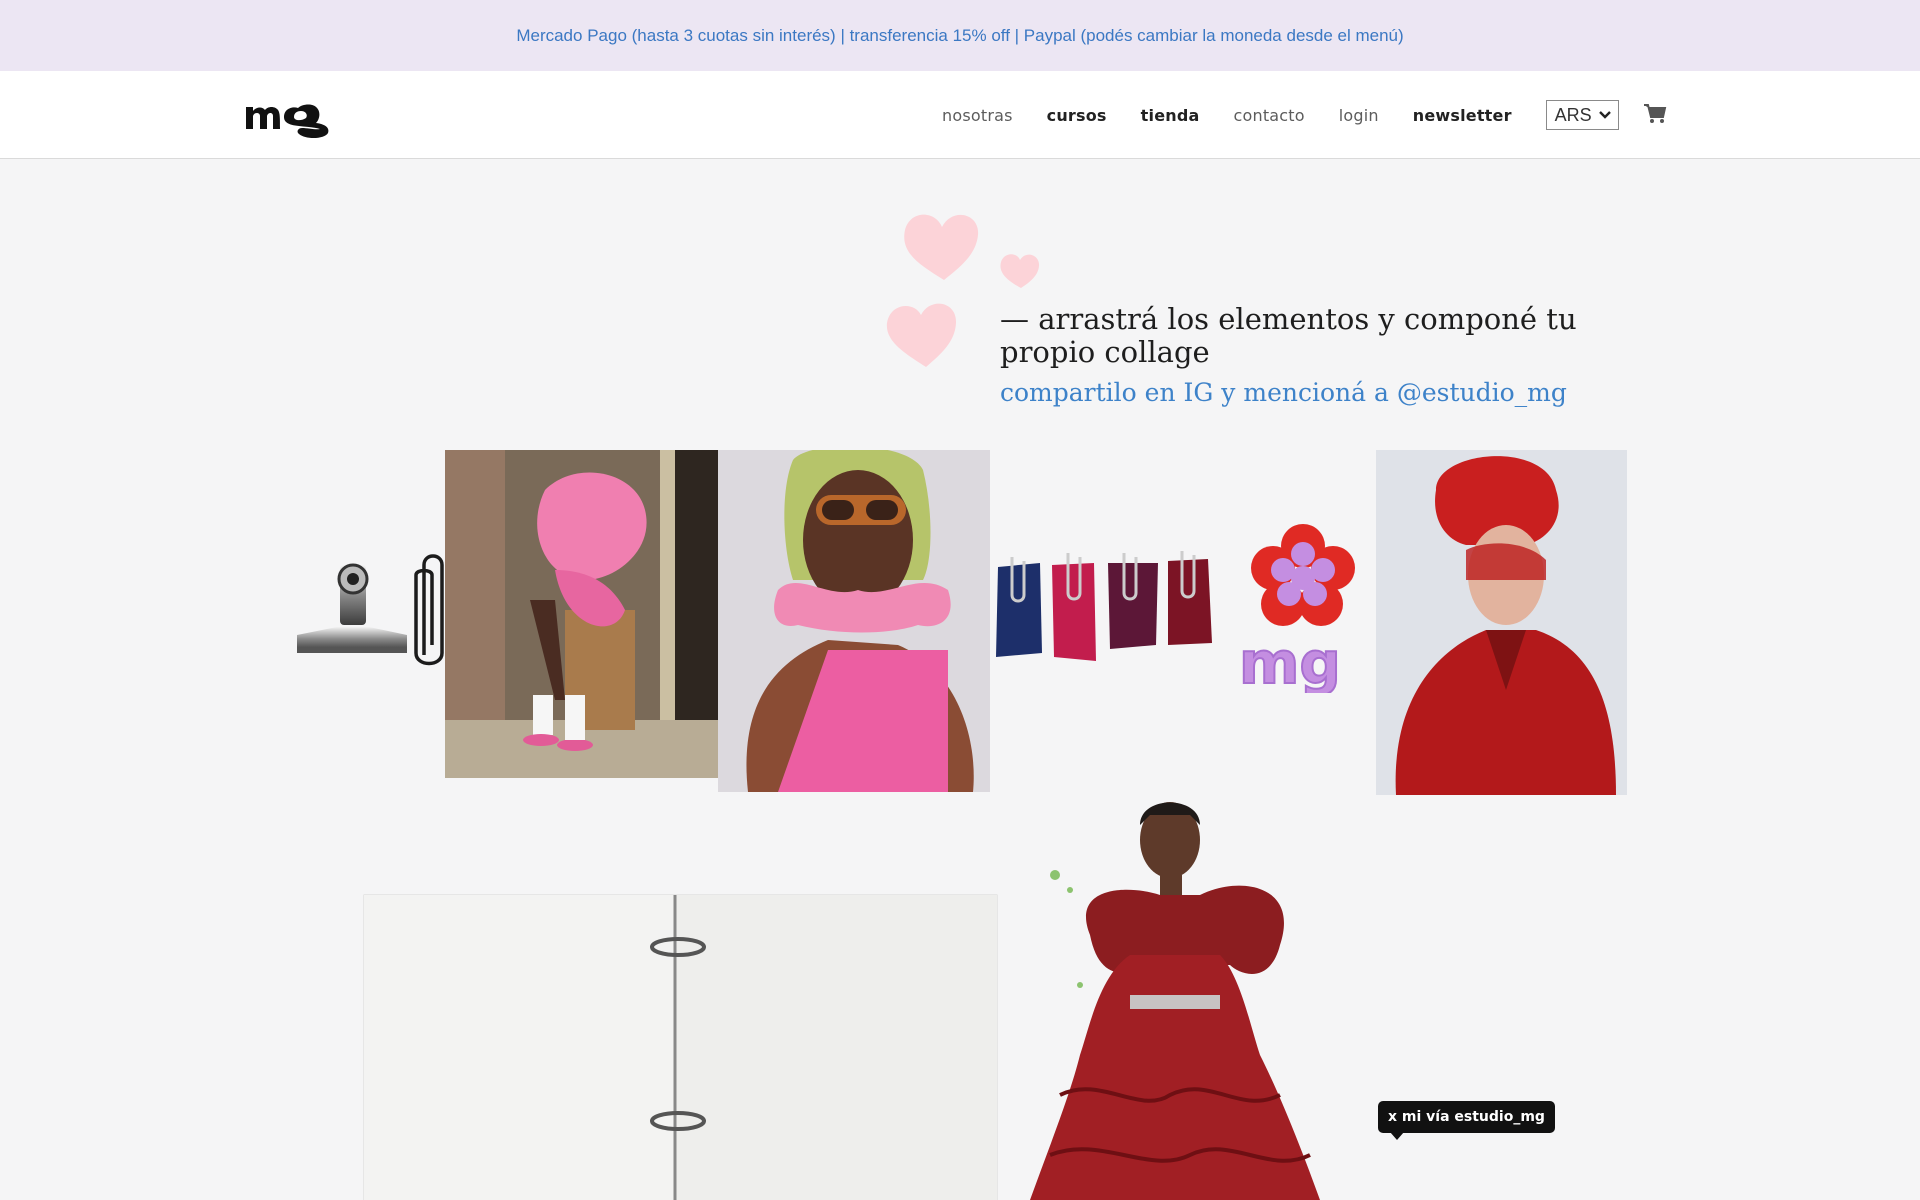 Image resolution: width=1920 pixels, height=1200 pixels. I want to click on chevron-down-icon, so click(1604, 115).